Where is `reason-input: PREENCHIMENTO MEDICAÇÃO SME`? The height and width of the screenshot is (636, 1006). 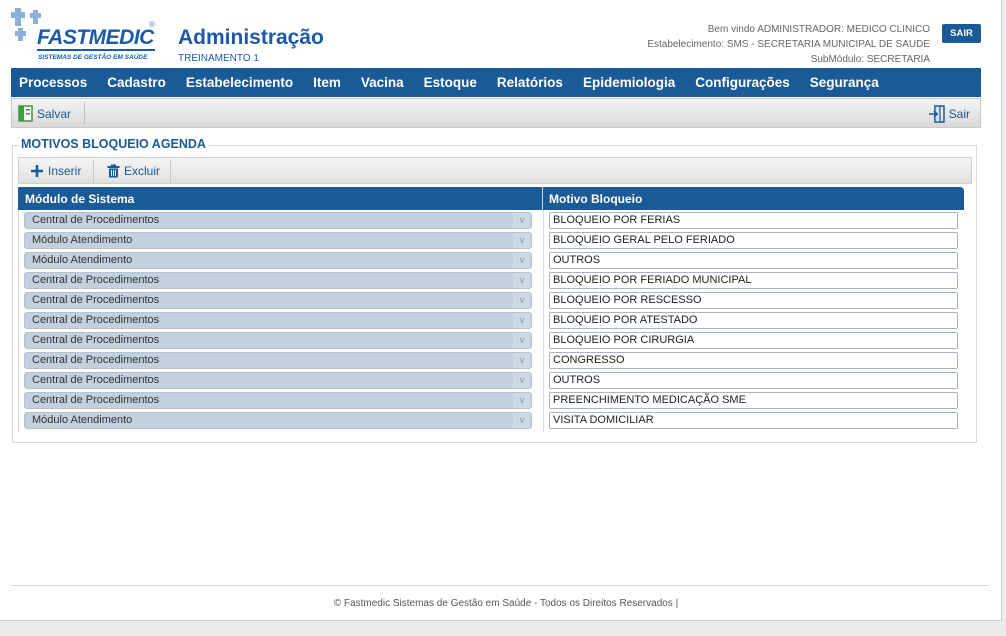 reason-input: PREENCHIMENTO MEDICAÇÃO SME is located at coordinates (753, 400).